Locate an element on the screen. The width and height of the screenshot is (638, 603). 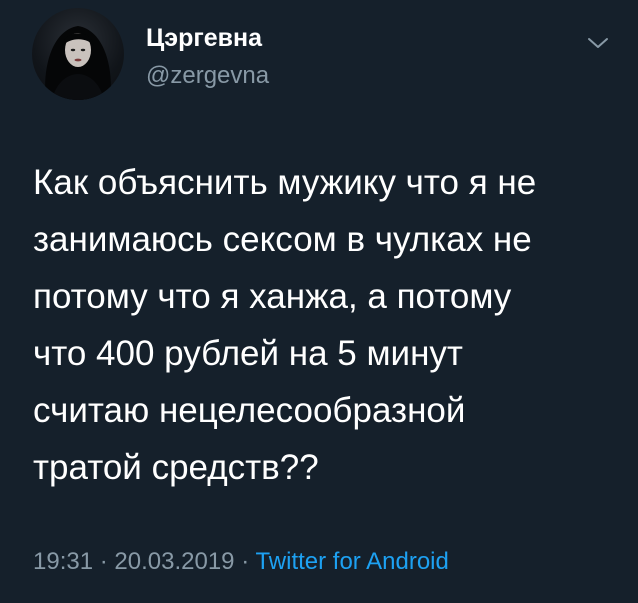
tweet-date: 20.03.2019 is located at coordinates (174, 561).